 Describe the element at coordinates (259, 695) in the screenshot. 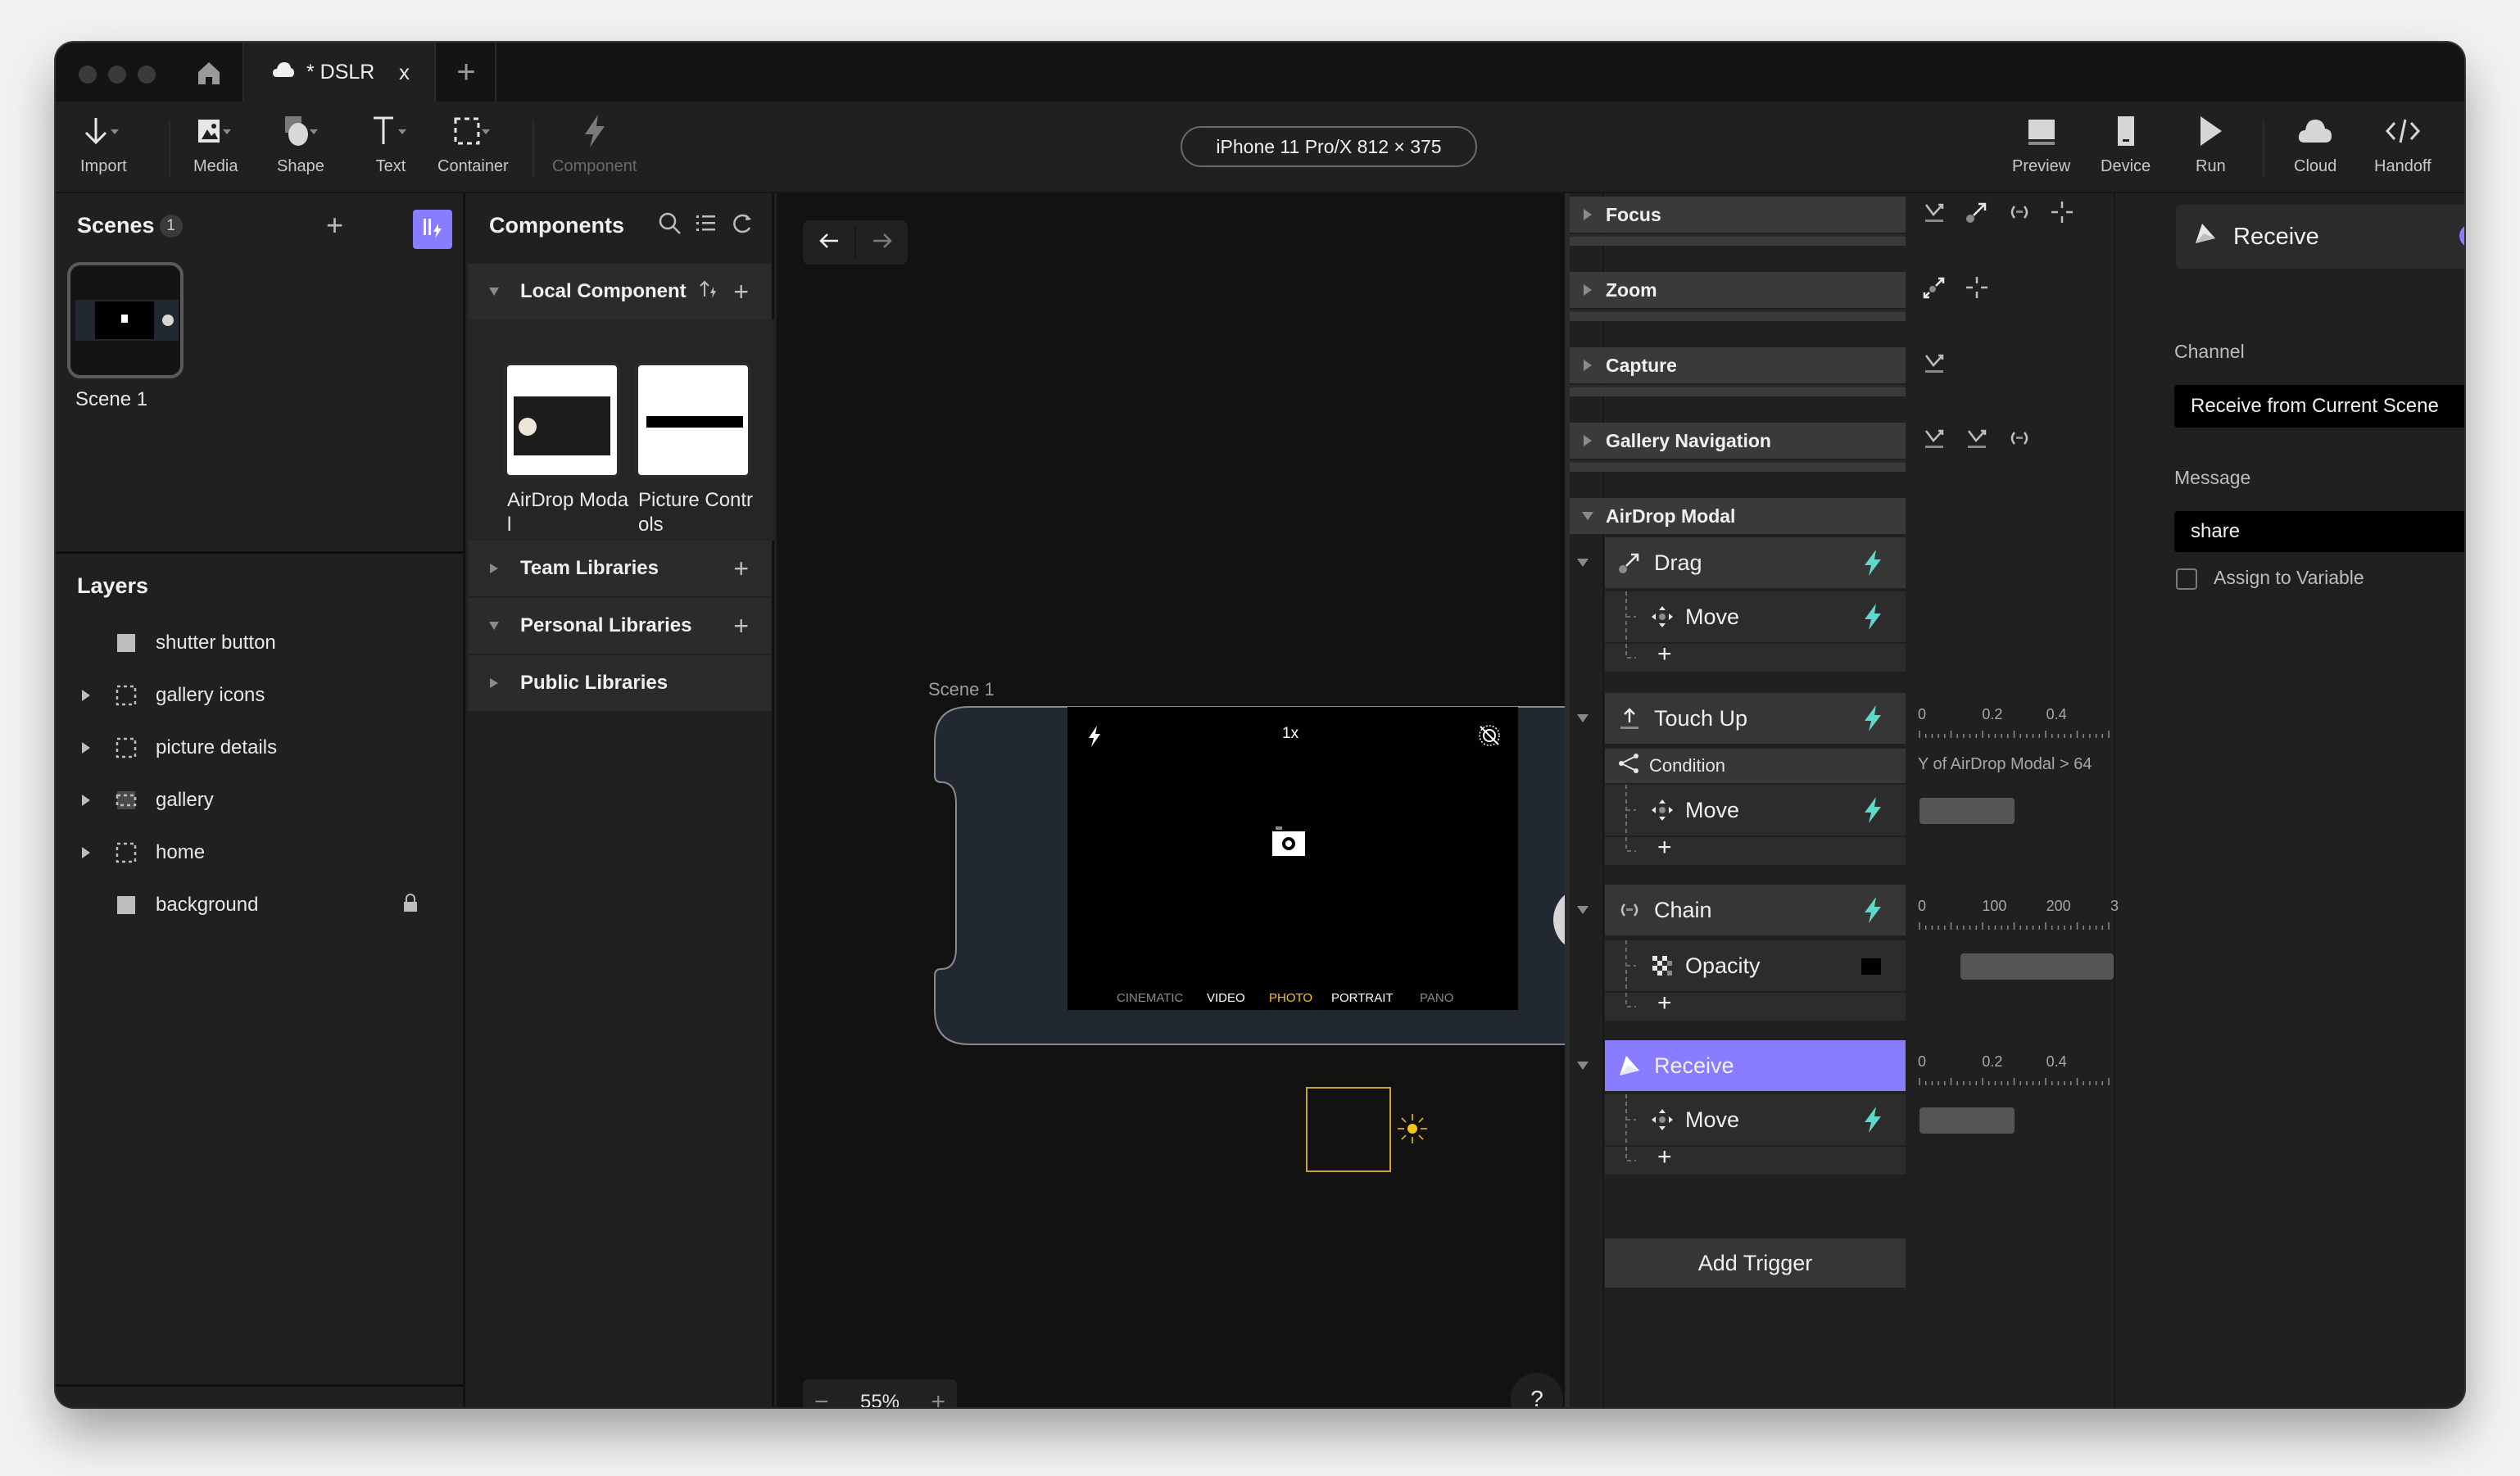

I see `layer-item: gallery icons` at that location.